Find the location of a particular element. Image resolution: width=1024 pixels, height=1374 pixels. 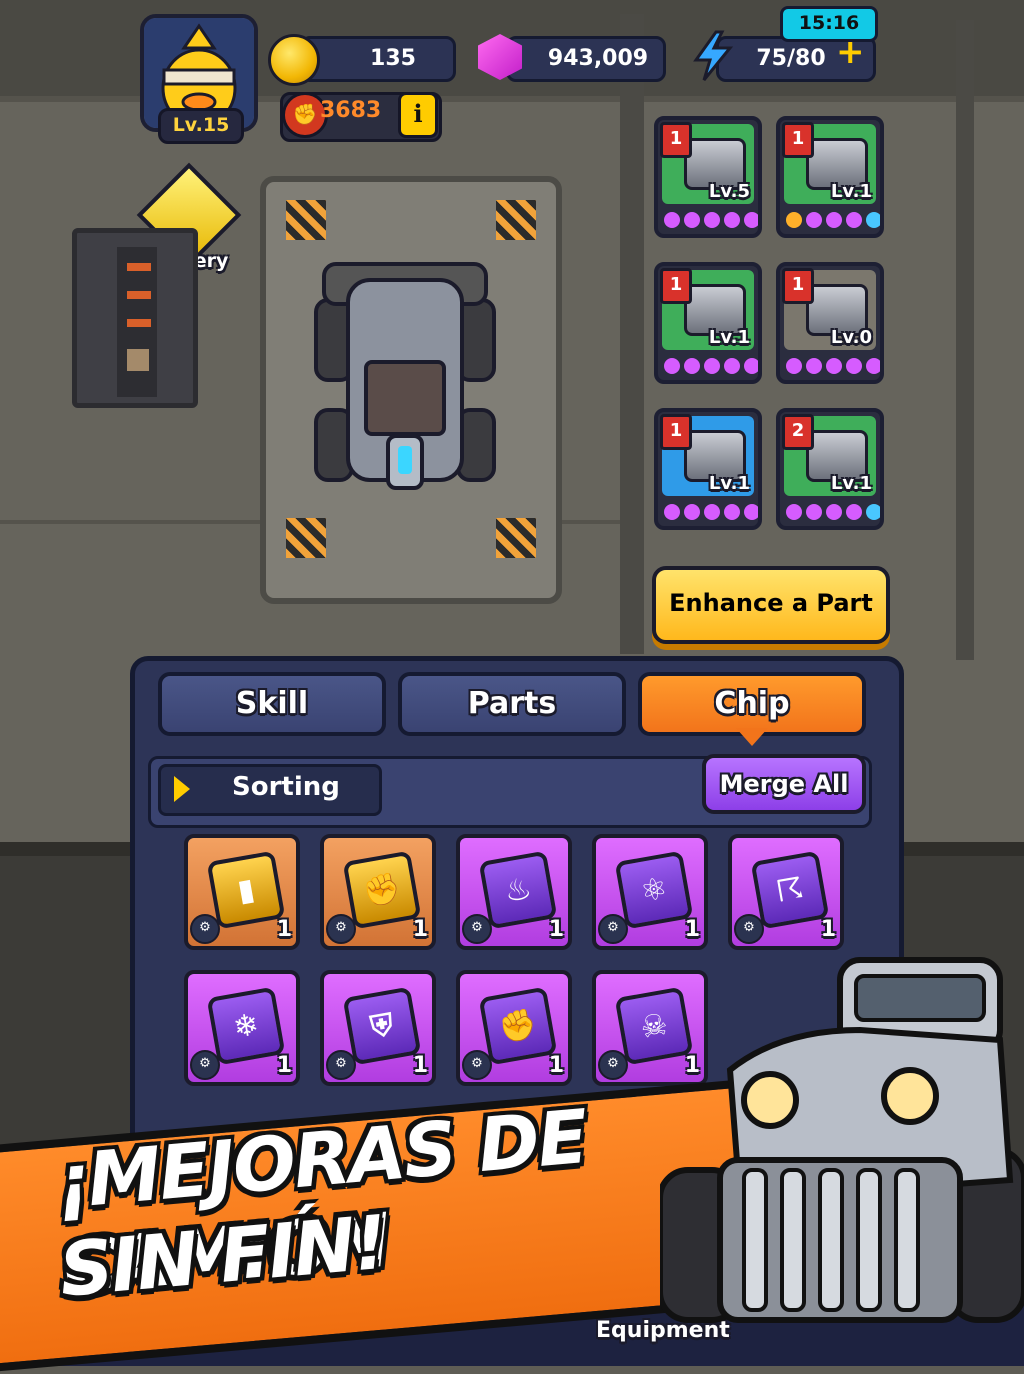

tab-skill: Skill is located at coordinates (272, 704).